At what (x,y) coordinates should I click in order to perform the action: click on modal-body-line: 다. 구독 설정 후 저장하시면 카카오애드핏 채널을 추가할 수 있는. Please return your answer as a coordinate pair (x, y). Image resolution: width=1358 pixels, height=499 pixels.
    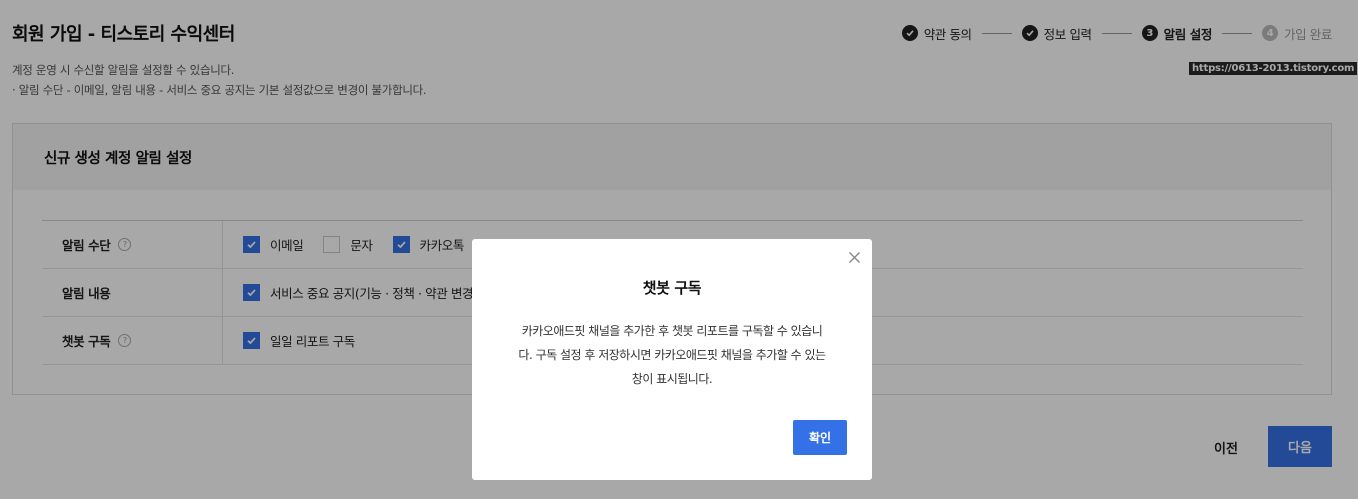
    Looking at the image, I should click on (672, 355).